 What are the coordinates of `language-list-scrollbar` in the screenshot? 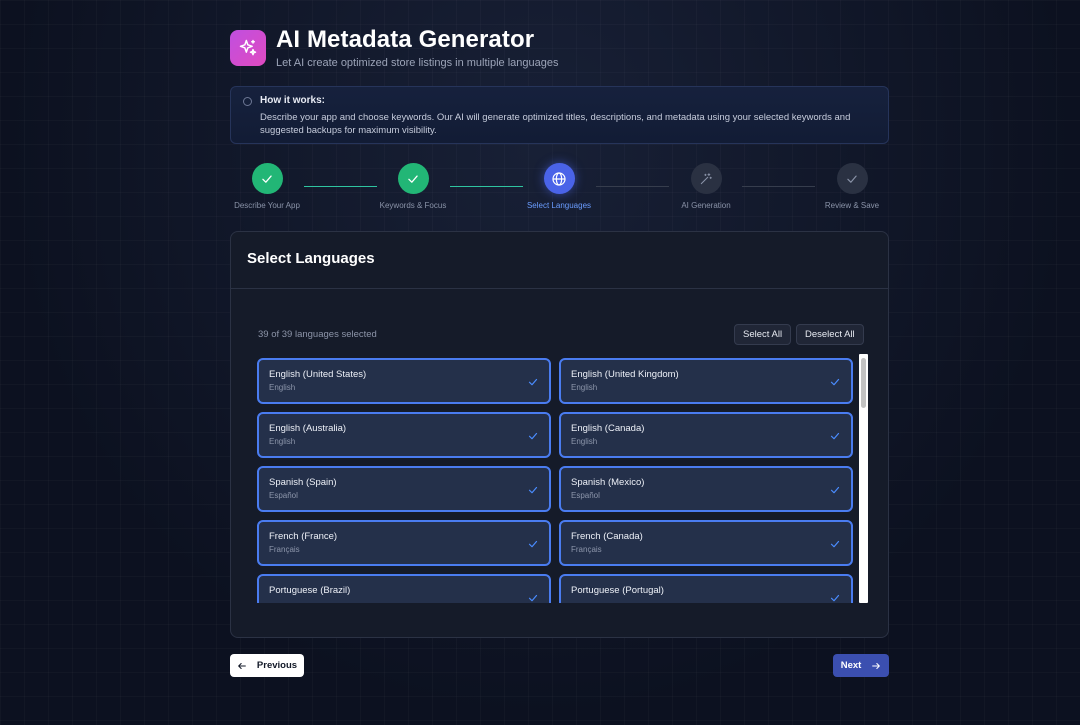 It's located at (863, 478).